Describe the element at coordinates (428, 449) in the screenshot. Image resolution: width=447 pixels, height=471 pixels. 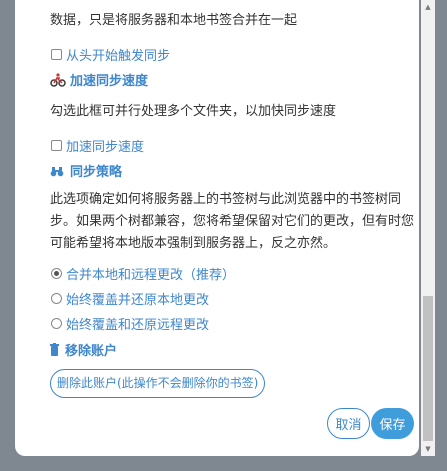
I see `scroll-down-arrow-icon: ▼` at that location.